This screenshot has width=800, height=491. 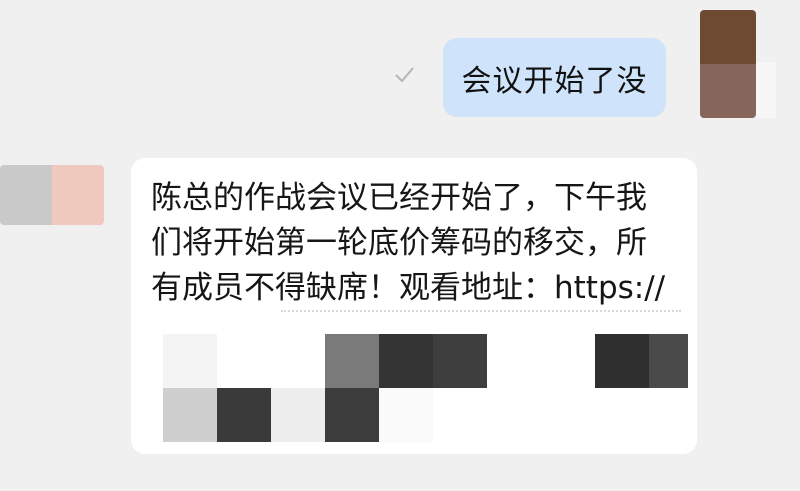 I want to click on sender-avatar-pixel-right, so click(x=78, y=195).